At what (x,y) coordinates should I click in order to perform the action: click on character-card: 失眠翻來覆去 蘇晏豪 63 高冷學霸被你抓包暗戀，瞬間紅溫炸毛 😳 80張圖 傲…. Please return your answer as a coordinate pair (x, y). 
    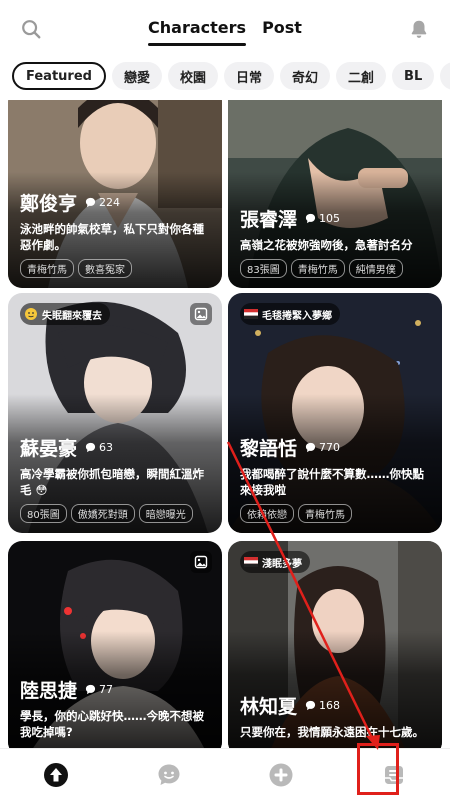
    Looking at the image, I should click on (115, 413).